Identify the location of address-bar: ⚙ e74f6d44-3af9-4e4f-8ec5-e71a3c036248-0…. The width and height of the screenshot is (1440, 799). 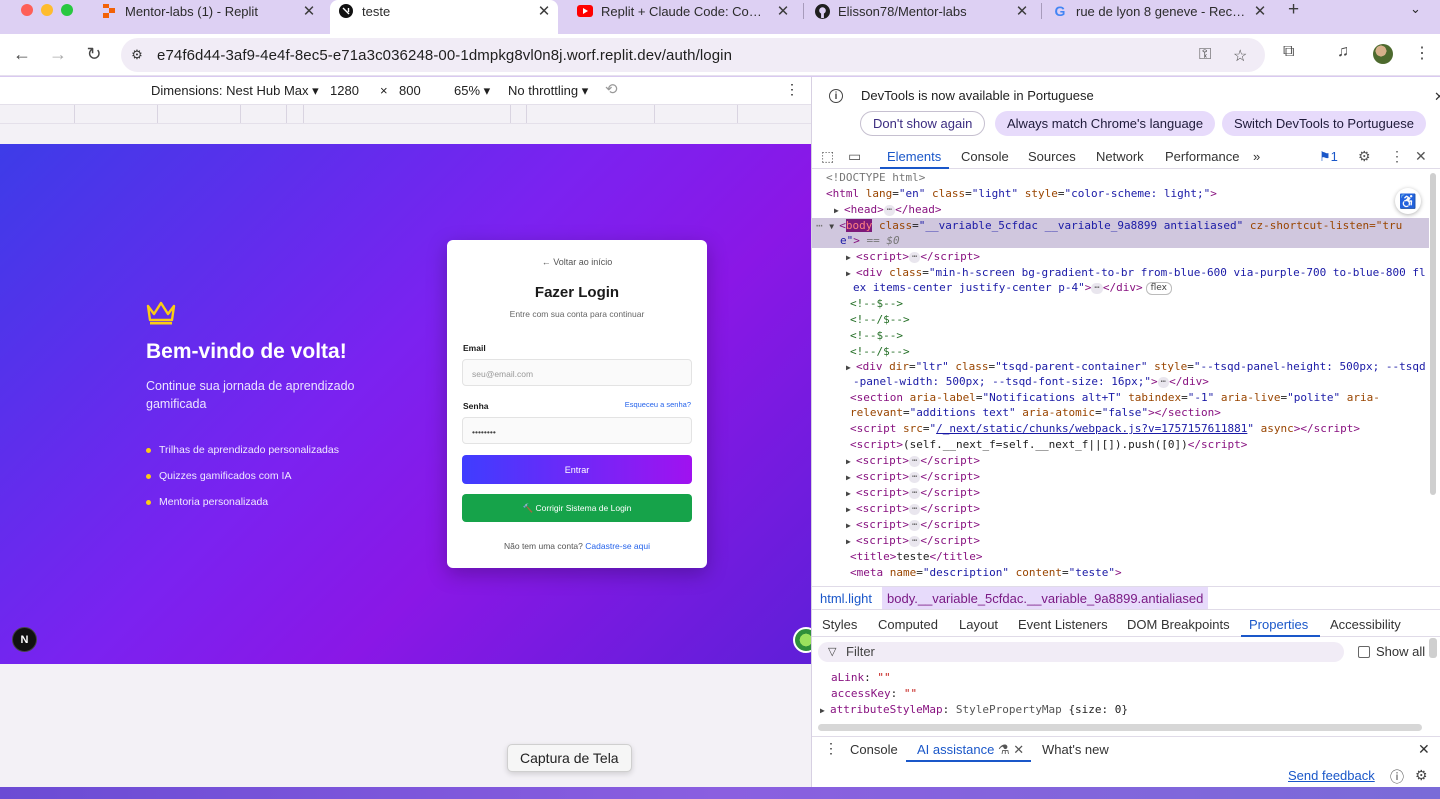
(693, 55).